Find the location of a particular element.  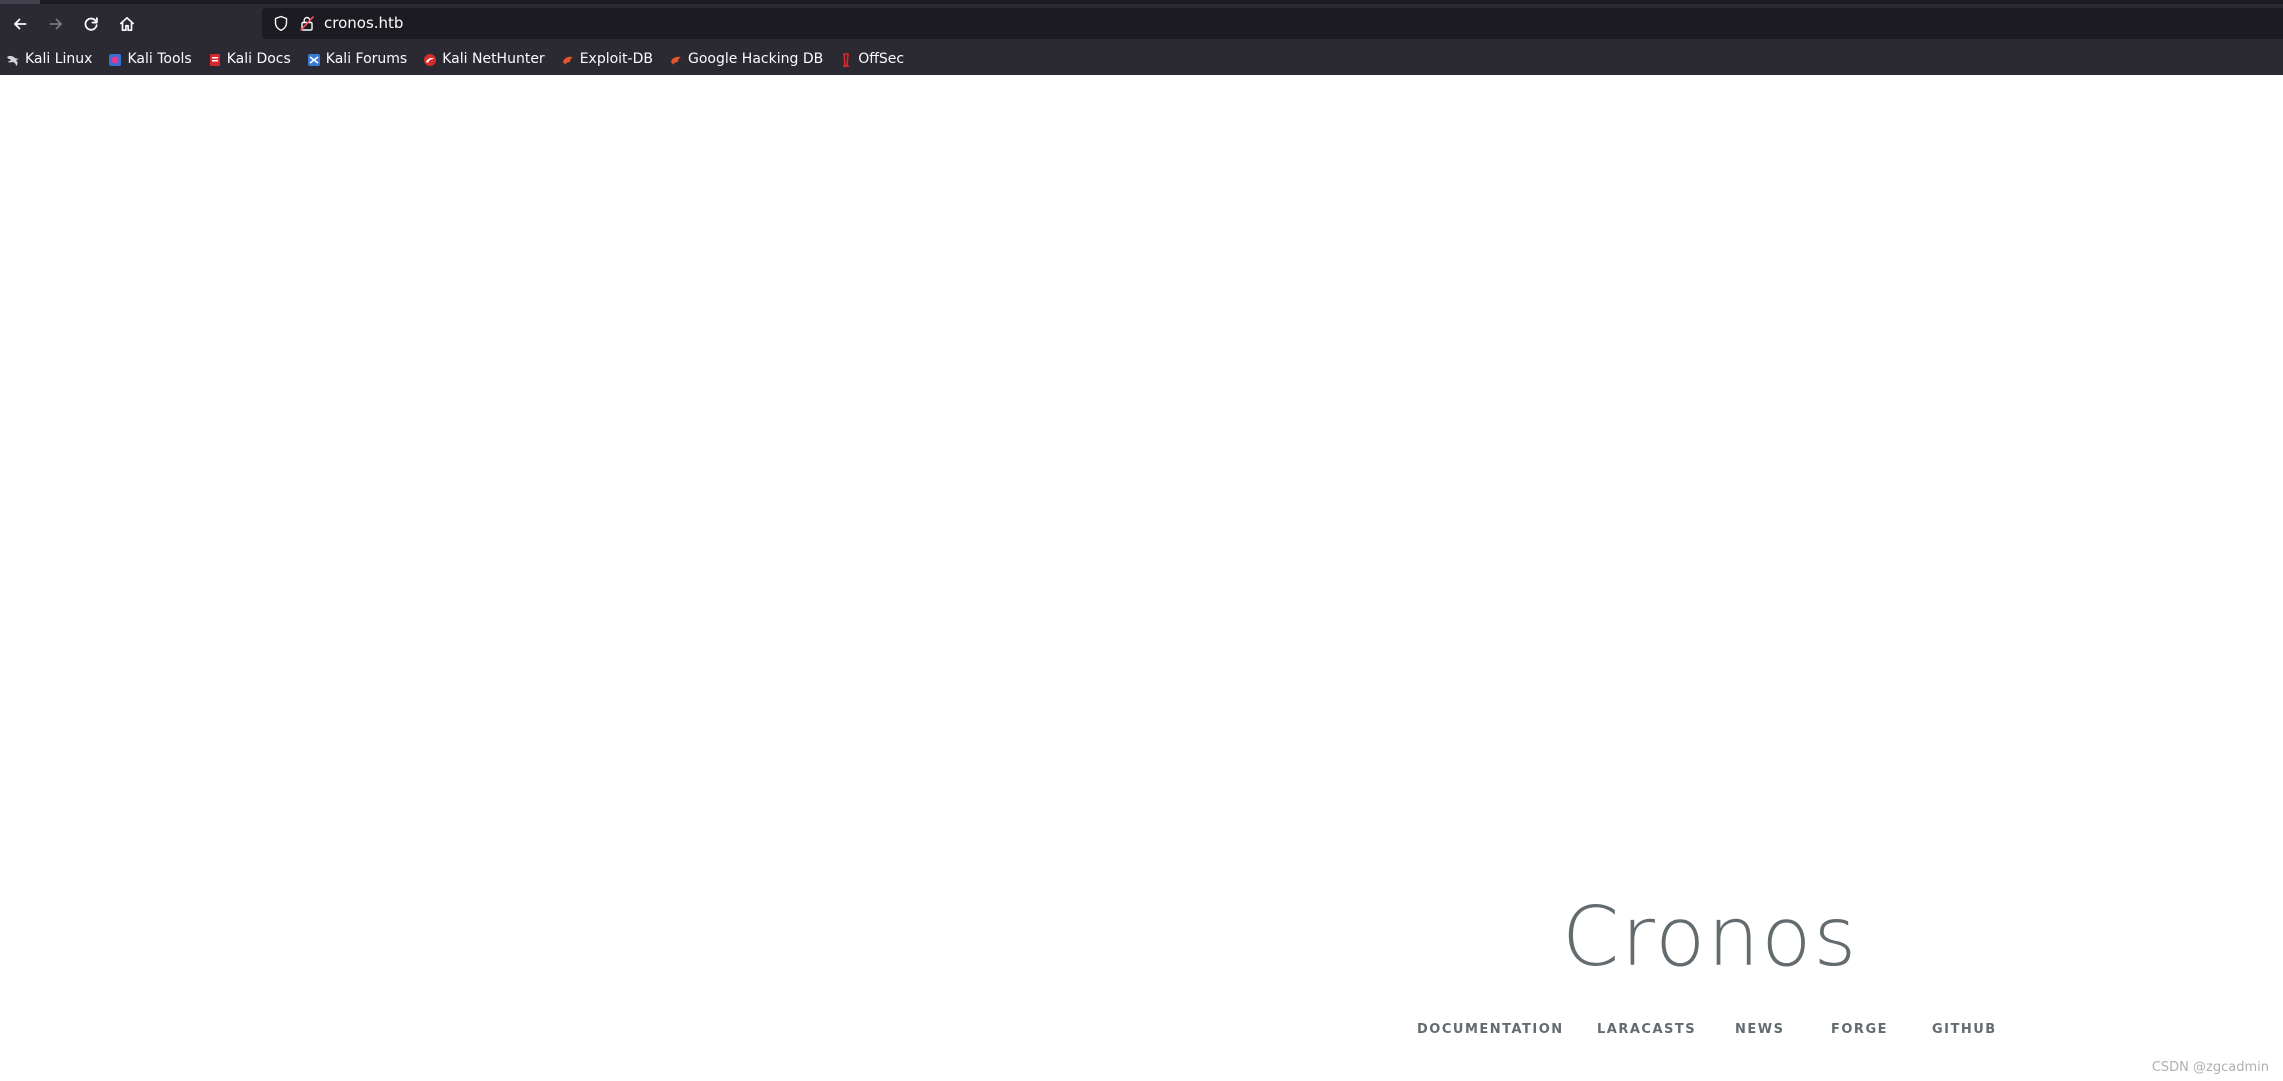

link-documentation: DOCUMENTATION is located at coordinates (1490, 1029).